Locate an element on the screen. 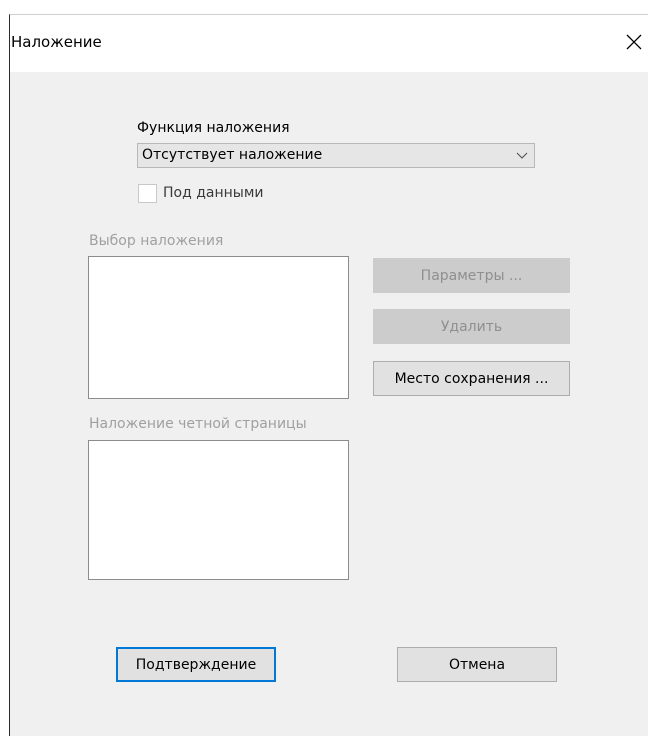 This screenshot has height=736, width=648. under-data-checkbox is located at coordinates (147, 193).